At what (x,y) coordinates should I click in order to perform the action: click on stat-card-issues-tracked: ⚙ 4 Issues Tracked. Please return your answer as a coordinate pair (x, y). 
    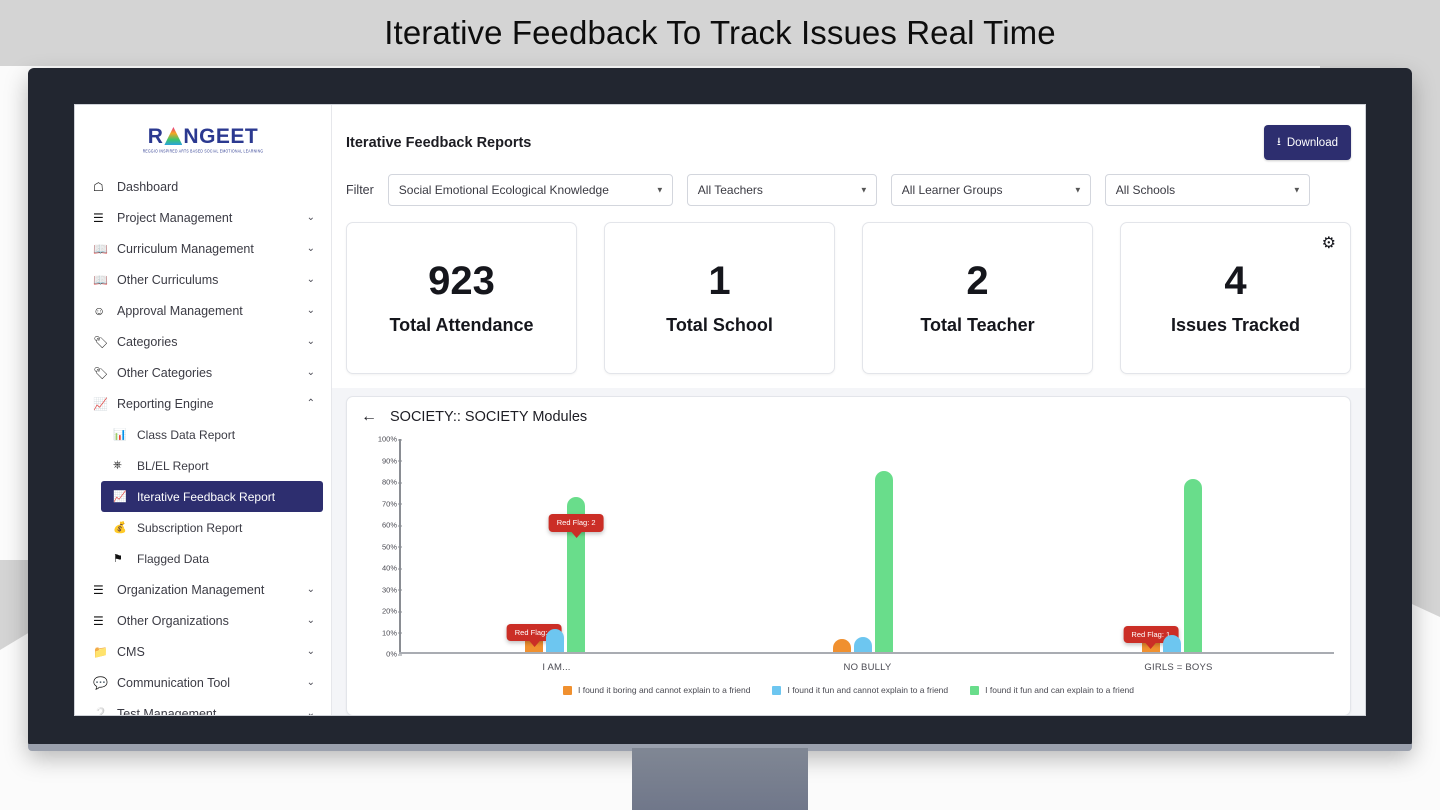
    Looking at the image, I should click on (1235, 298).